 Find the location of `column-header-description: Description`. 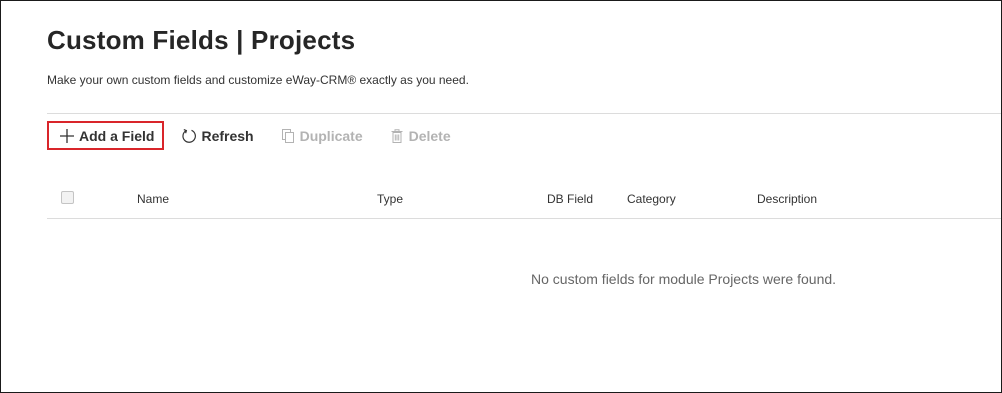

column-header-description: Description is located at coordinates (787, 199).